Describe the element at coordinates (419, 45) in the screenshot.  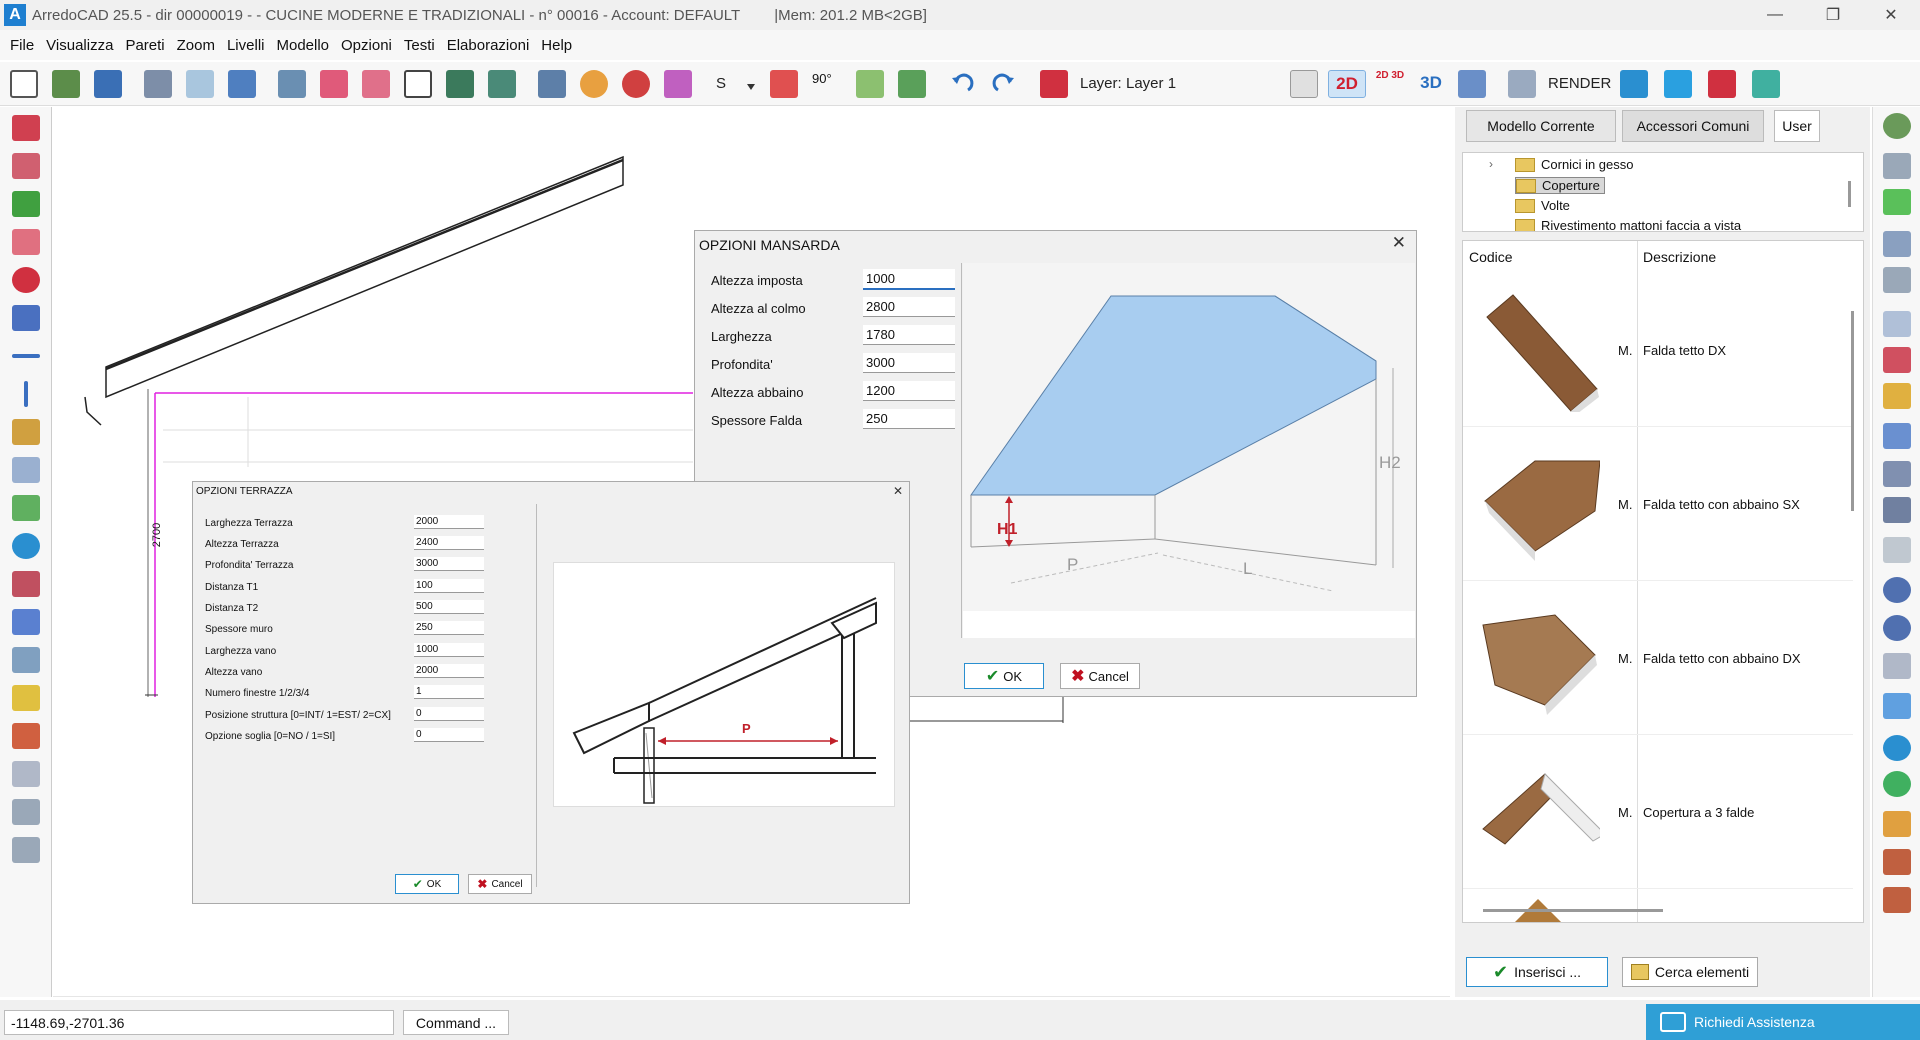
I see `menu-testi: Testi` at that location.